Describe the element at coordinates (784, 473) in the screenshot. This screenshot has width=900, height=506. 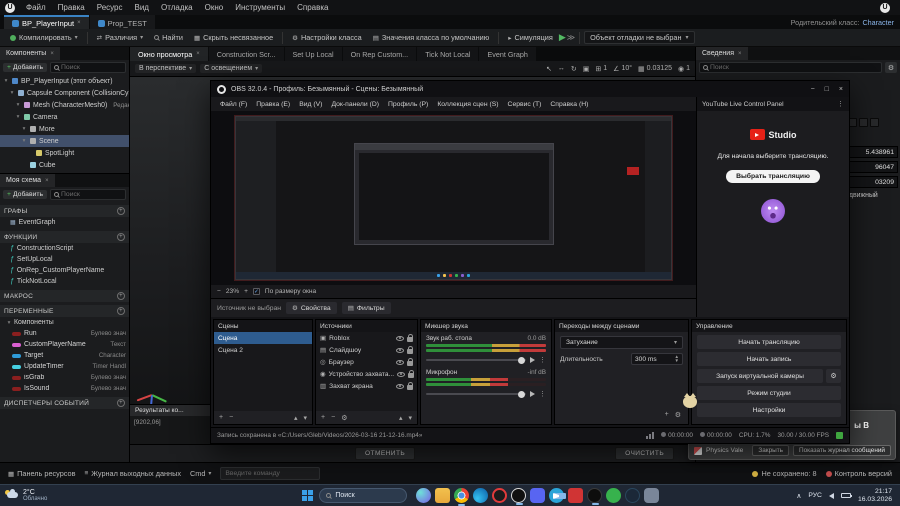
I see `unsaved-indicator: Не сохранено: 8` at that location.